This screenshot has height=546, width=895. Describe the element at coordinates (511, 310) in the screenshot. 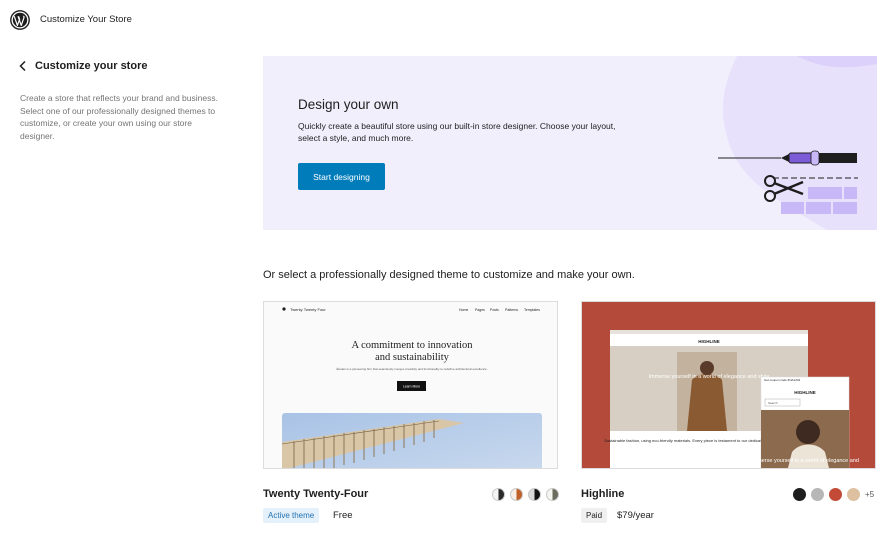

I see `preview-nav-patterns: Patterns` at that location.